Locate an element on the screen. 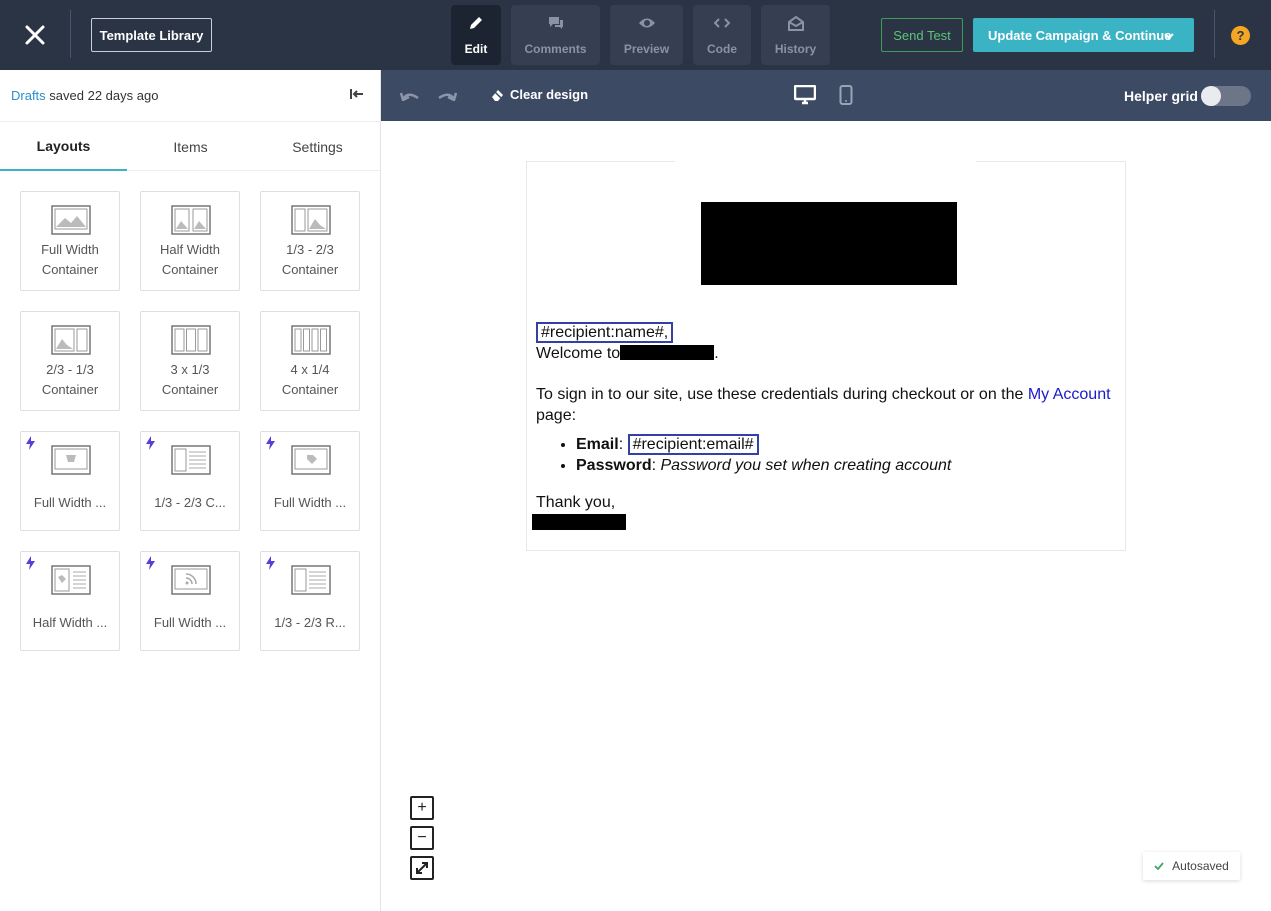 Image resolution: width=1271 pixels, height=911 pixels. expand-icon is located at coordinates (422, 868).